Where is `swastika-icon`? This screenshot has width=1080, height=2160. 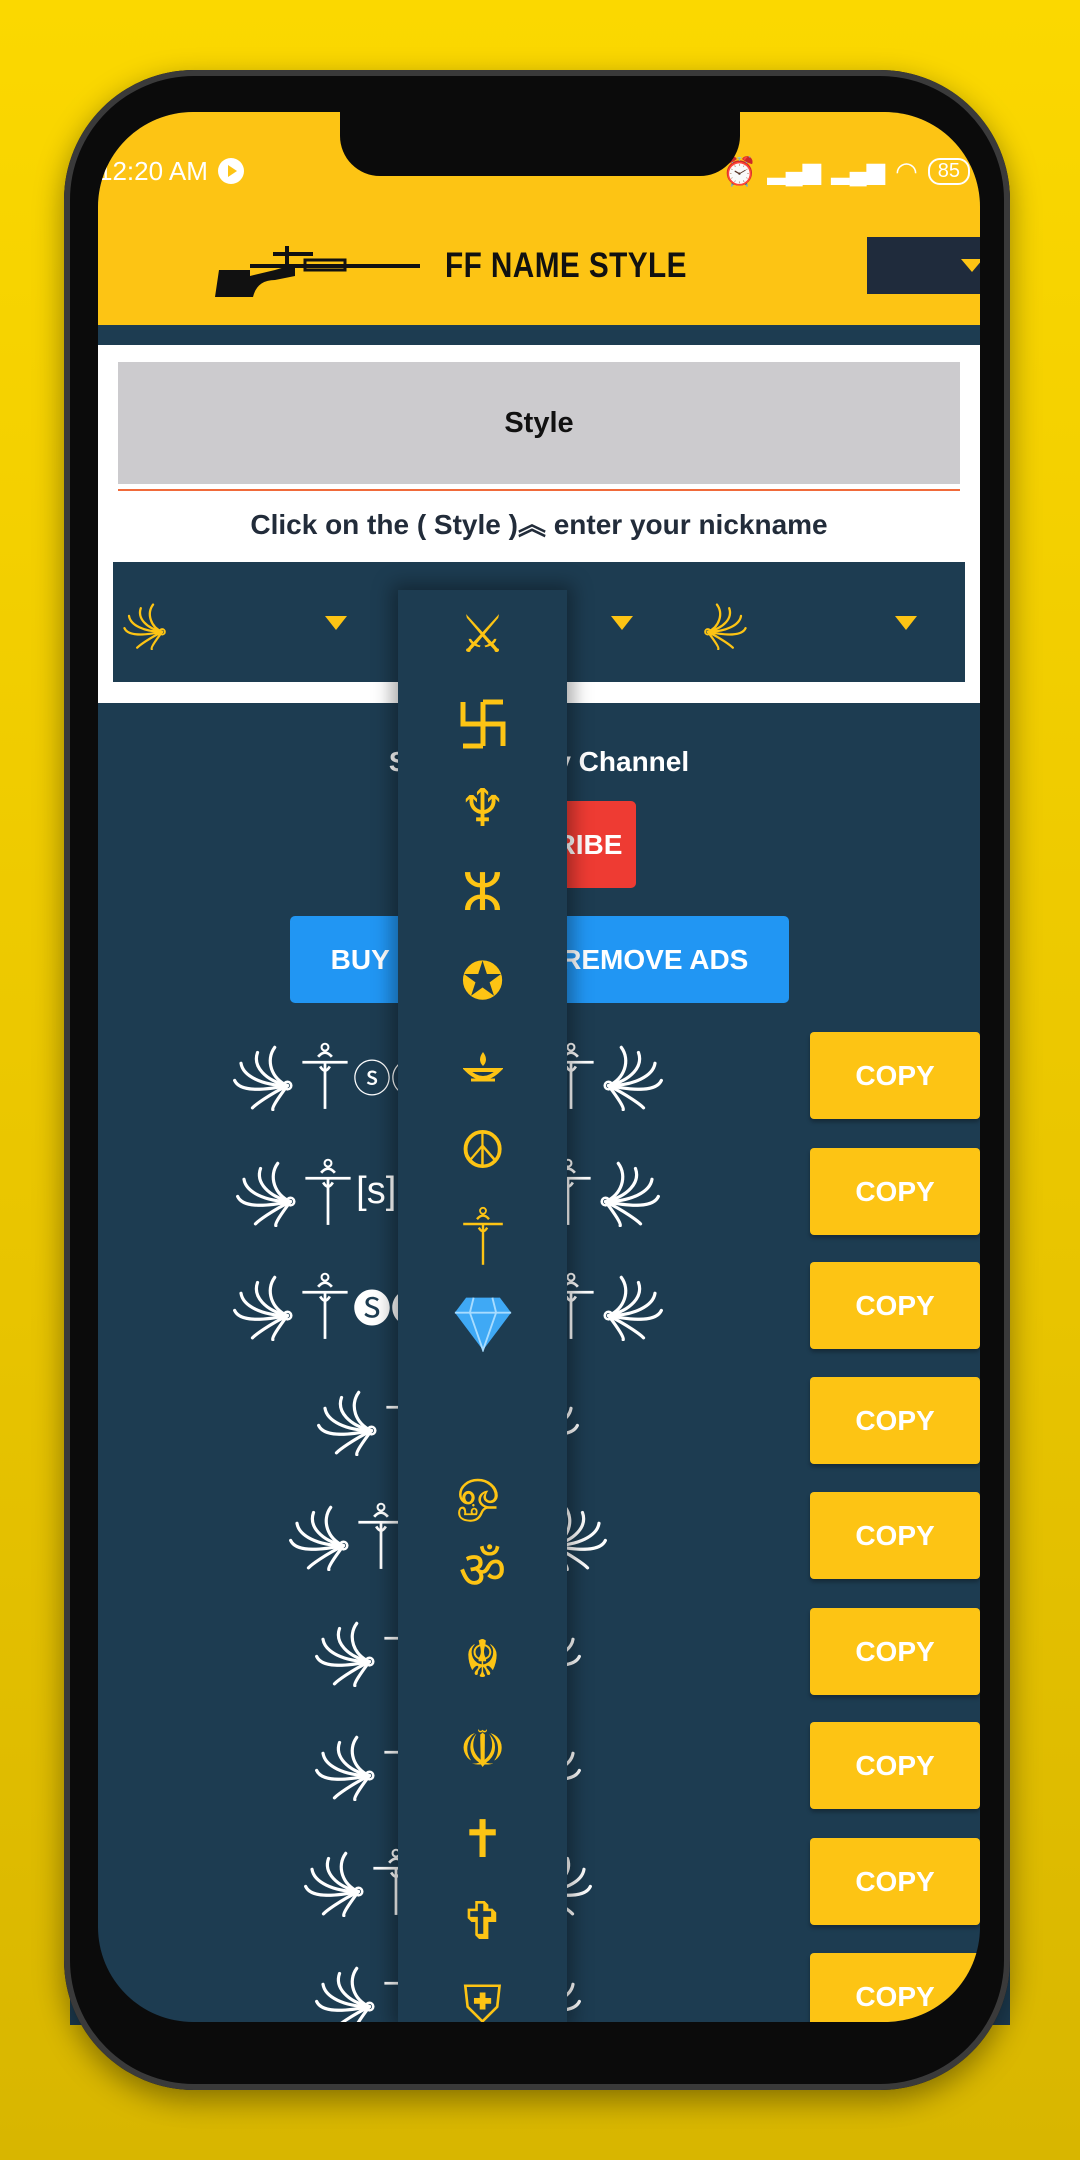 swastika-icon is located at coordinates (482, 724).